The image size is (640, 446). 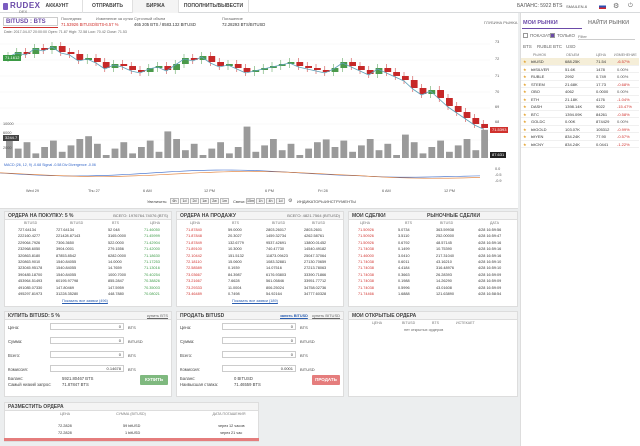 I want to click on market-row: ★ GOLDC 0.00K 874429 0.00%, so click(x=580, y=122).